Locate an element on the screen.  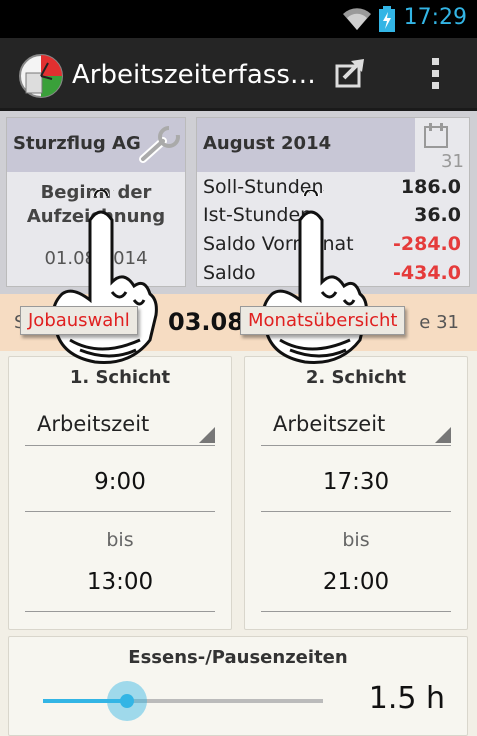
shift-start-time: 17:30 is located at coordinates (356, 490).